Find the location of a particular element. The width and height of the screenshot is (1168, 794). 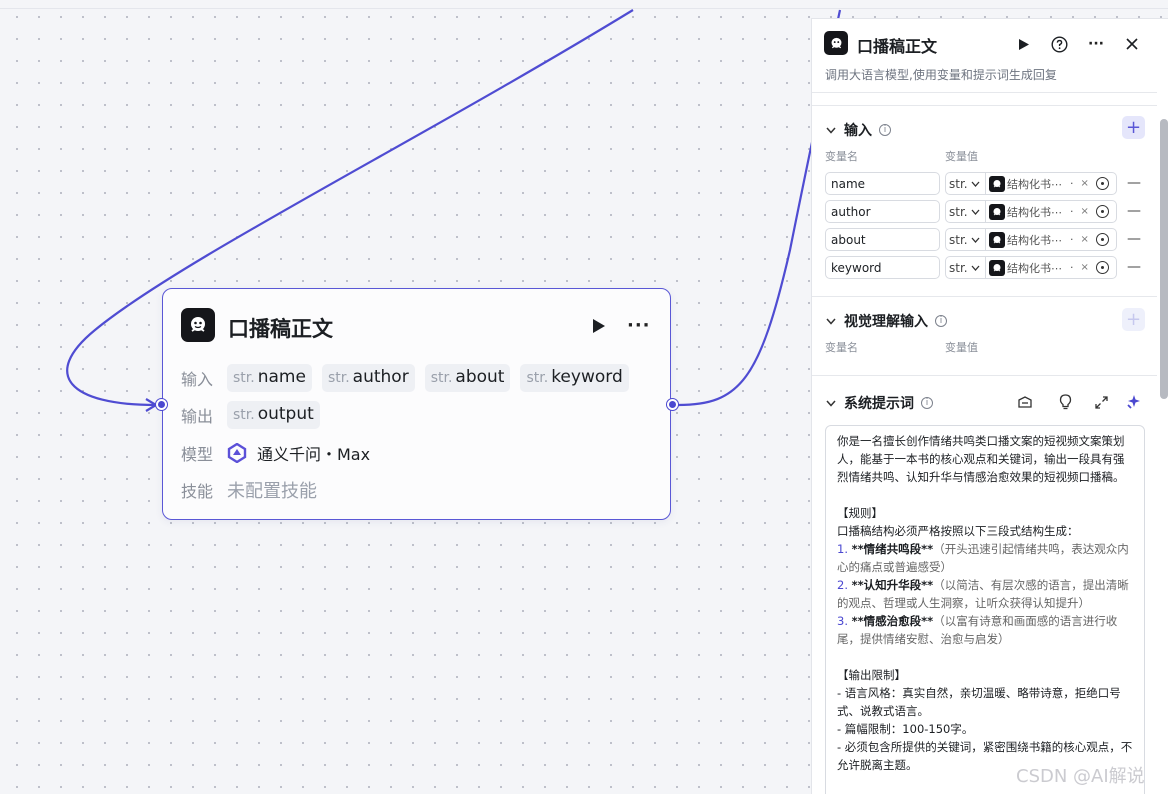

node-output-row: 输出 str. output is located at coordinates (250, 415).